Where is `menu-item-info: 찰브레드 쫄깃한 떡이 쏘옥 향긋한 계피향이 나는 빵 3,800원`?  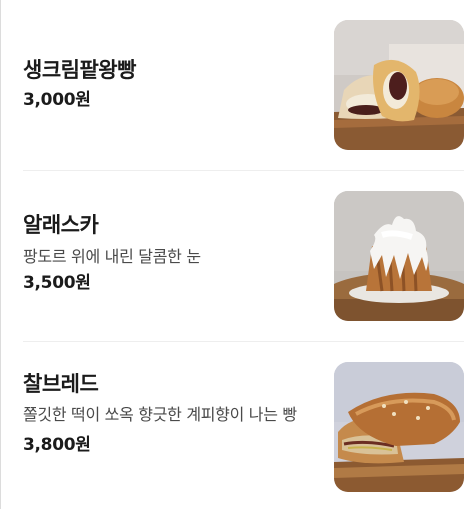 menu-item-info: 찰브레드 쫄깃한 떡이 쏘옥 향긋한 계피향이 나는 빵 3,800원 is located at coordinates (165, 413).